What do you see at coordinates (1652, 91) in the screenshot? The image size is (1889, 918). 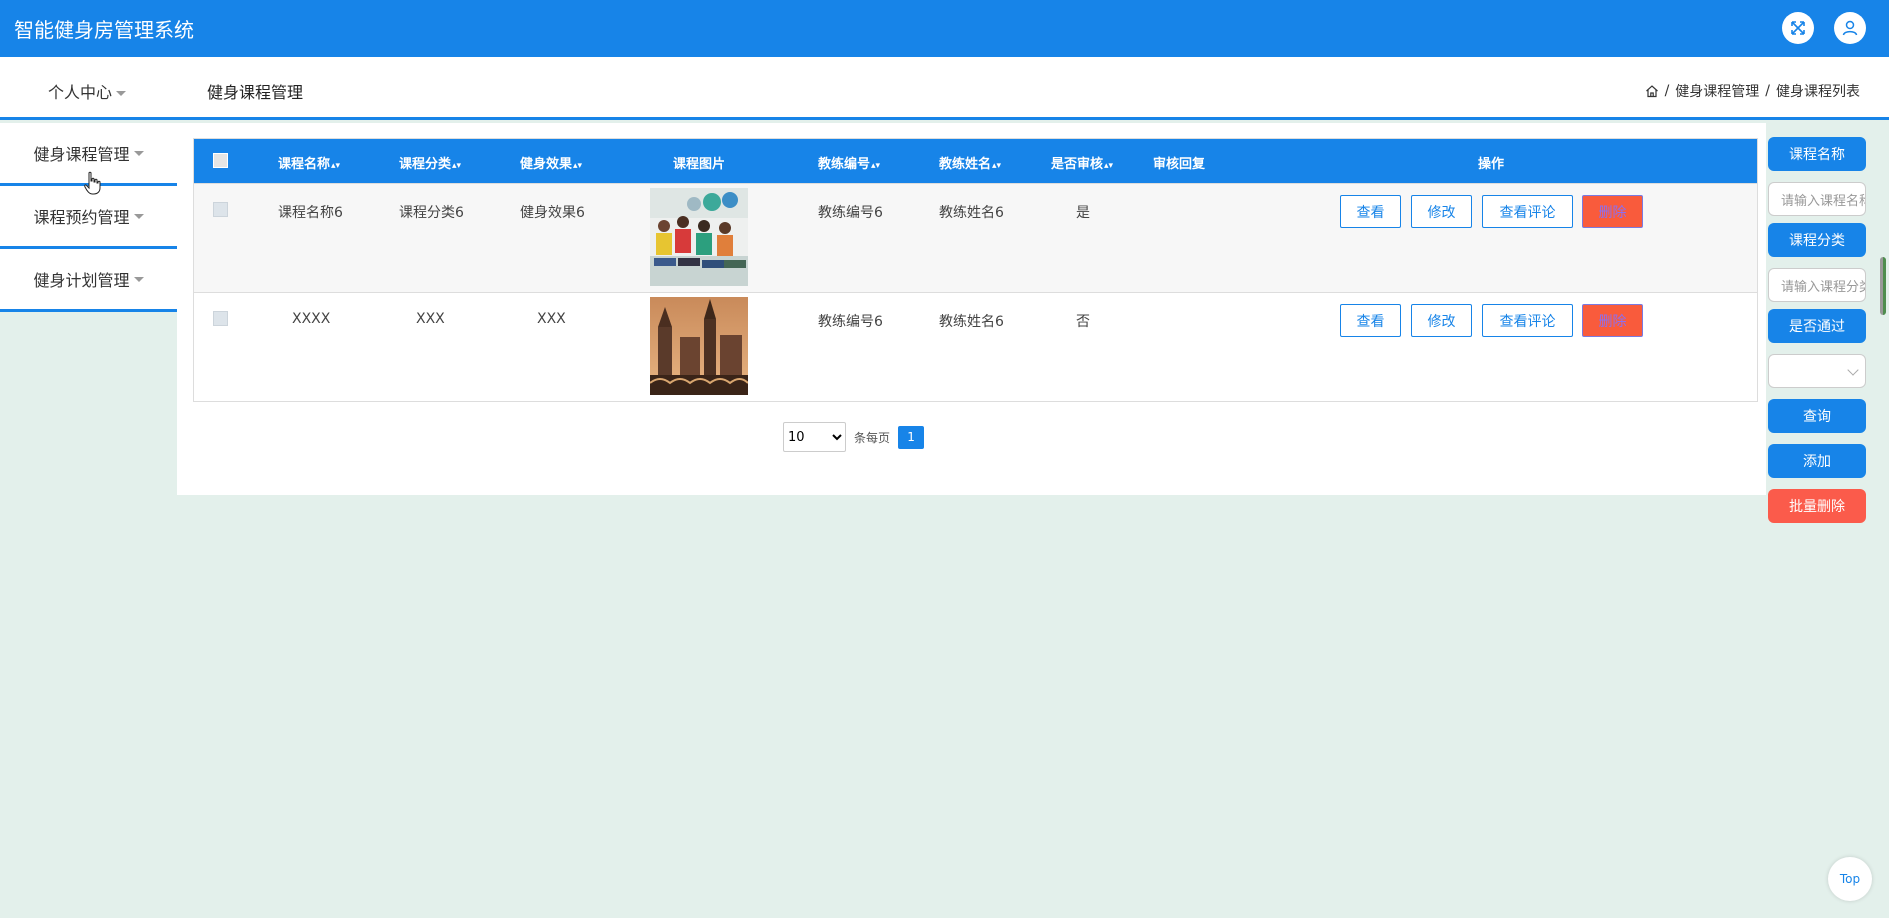 I see `home-icon` at bounding box center [1652, 91].